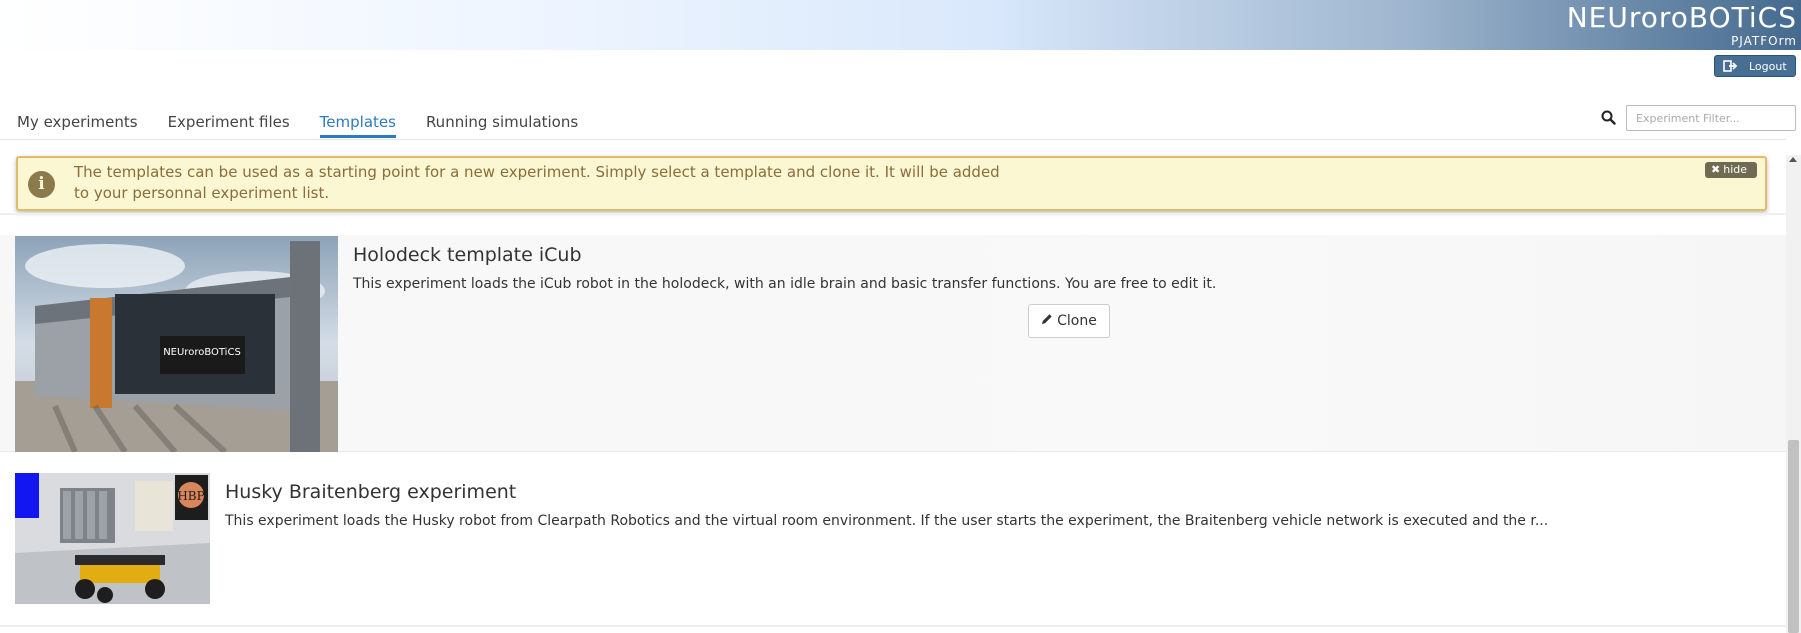 This screenshot has height=633, width=1801. What do you see at coordinates (1730, 66) in the screenshot?
I see `sign-out-icon` at bounding box center [1730, 66].